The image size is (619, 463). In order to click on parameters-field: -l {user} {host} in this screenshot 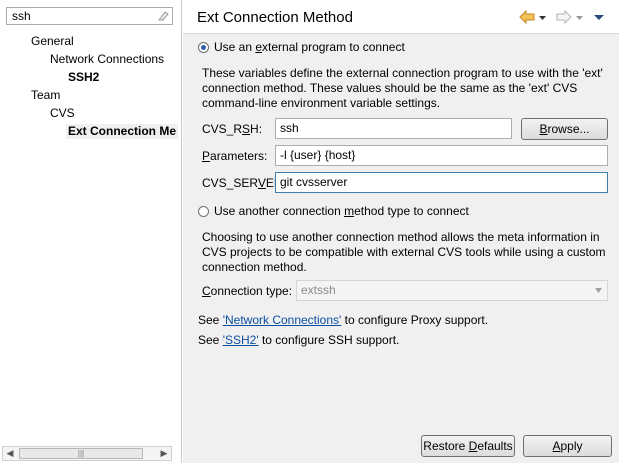, I will do `click(441, 155)`.